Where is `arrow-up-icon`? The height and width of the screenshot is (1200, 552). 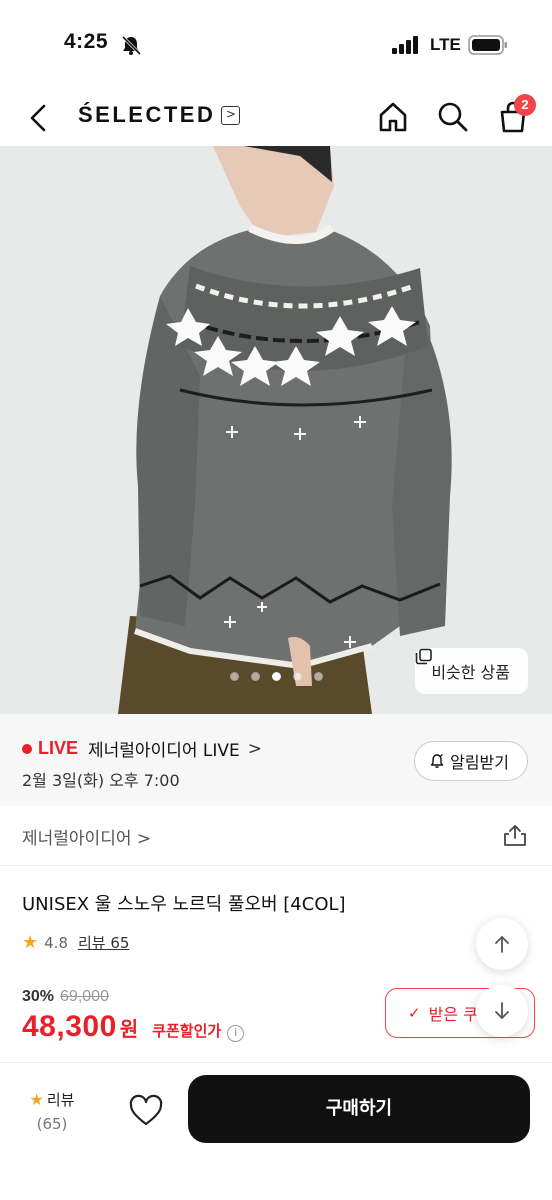 arrow-up-icon is located at coordinates (502, 944).